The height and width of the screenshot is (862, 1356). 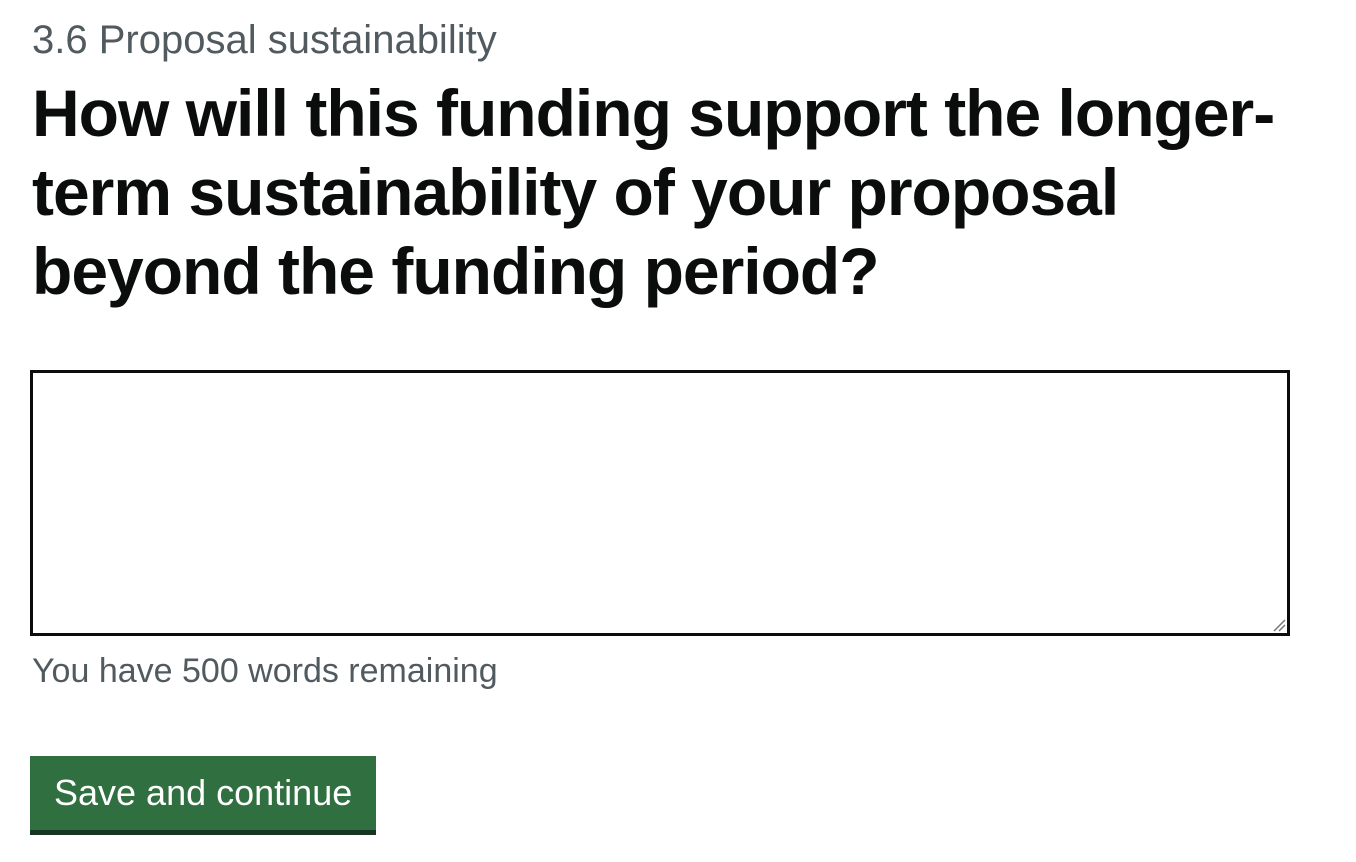 I want to click on word-count-hint: You have 500 words remaining, so click(x=265, y=671).